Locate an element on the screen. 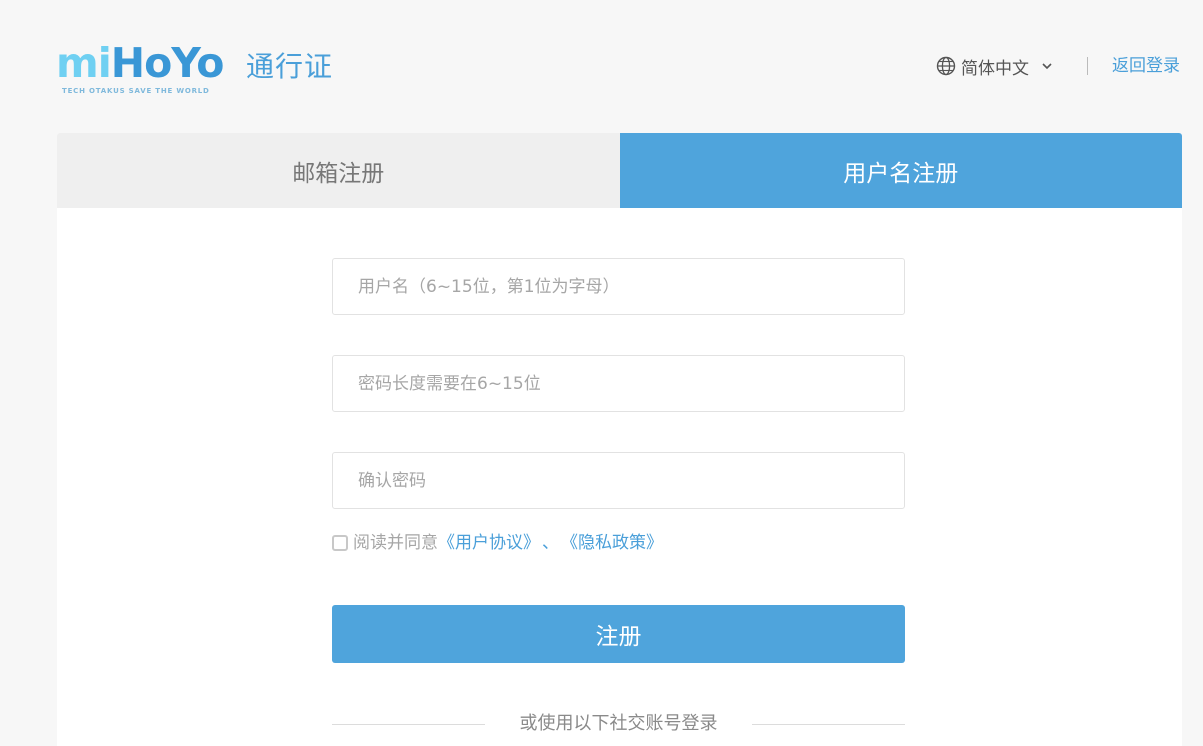 The height and width of the screenshot is (746, 1203). language-selector: 简体中文 is located at coordinates (994, 66).